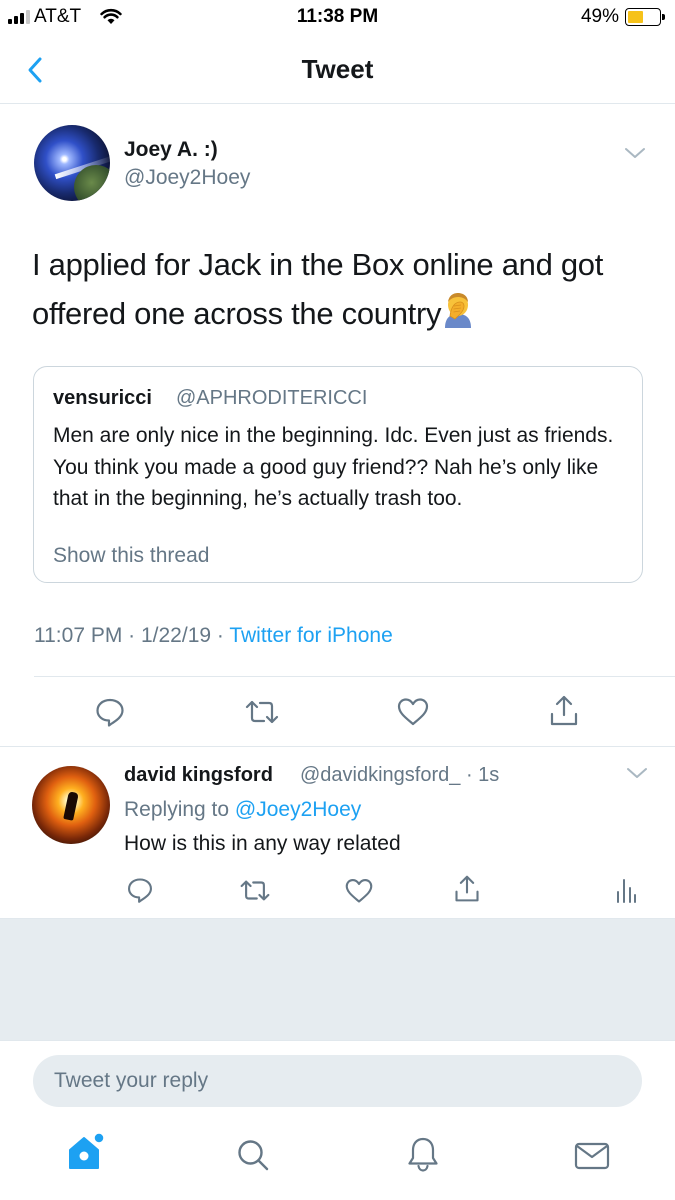  I want to click on status-bar: AT&T 11:38 PM 49%, so click(337, 18).